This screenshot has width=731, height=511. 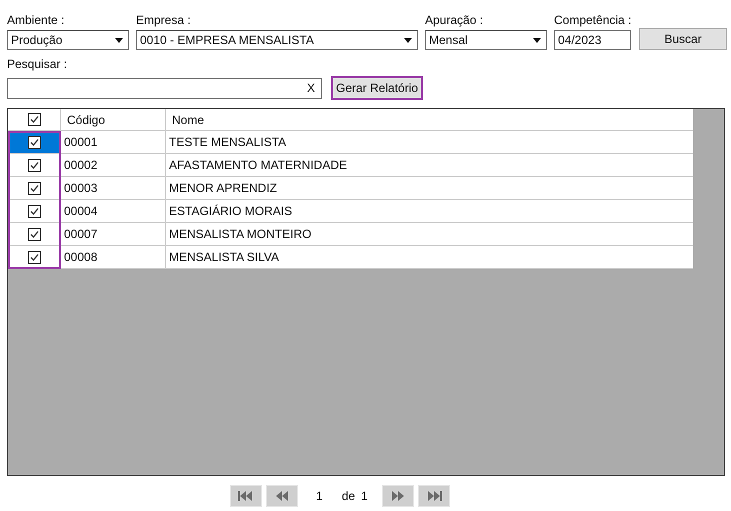 What do you see at coordinates (277, 40) in the screenshot?
I see `dropdown: 0010 - EMPRESA MENSALISTA` at bounding box center [277, 40].